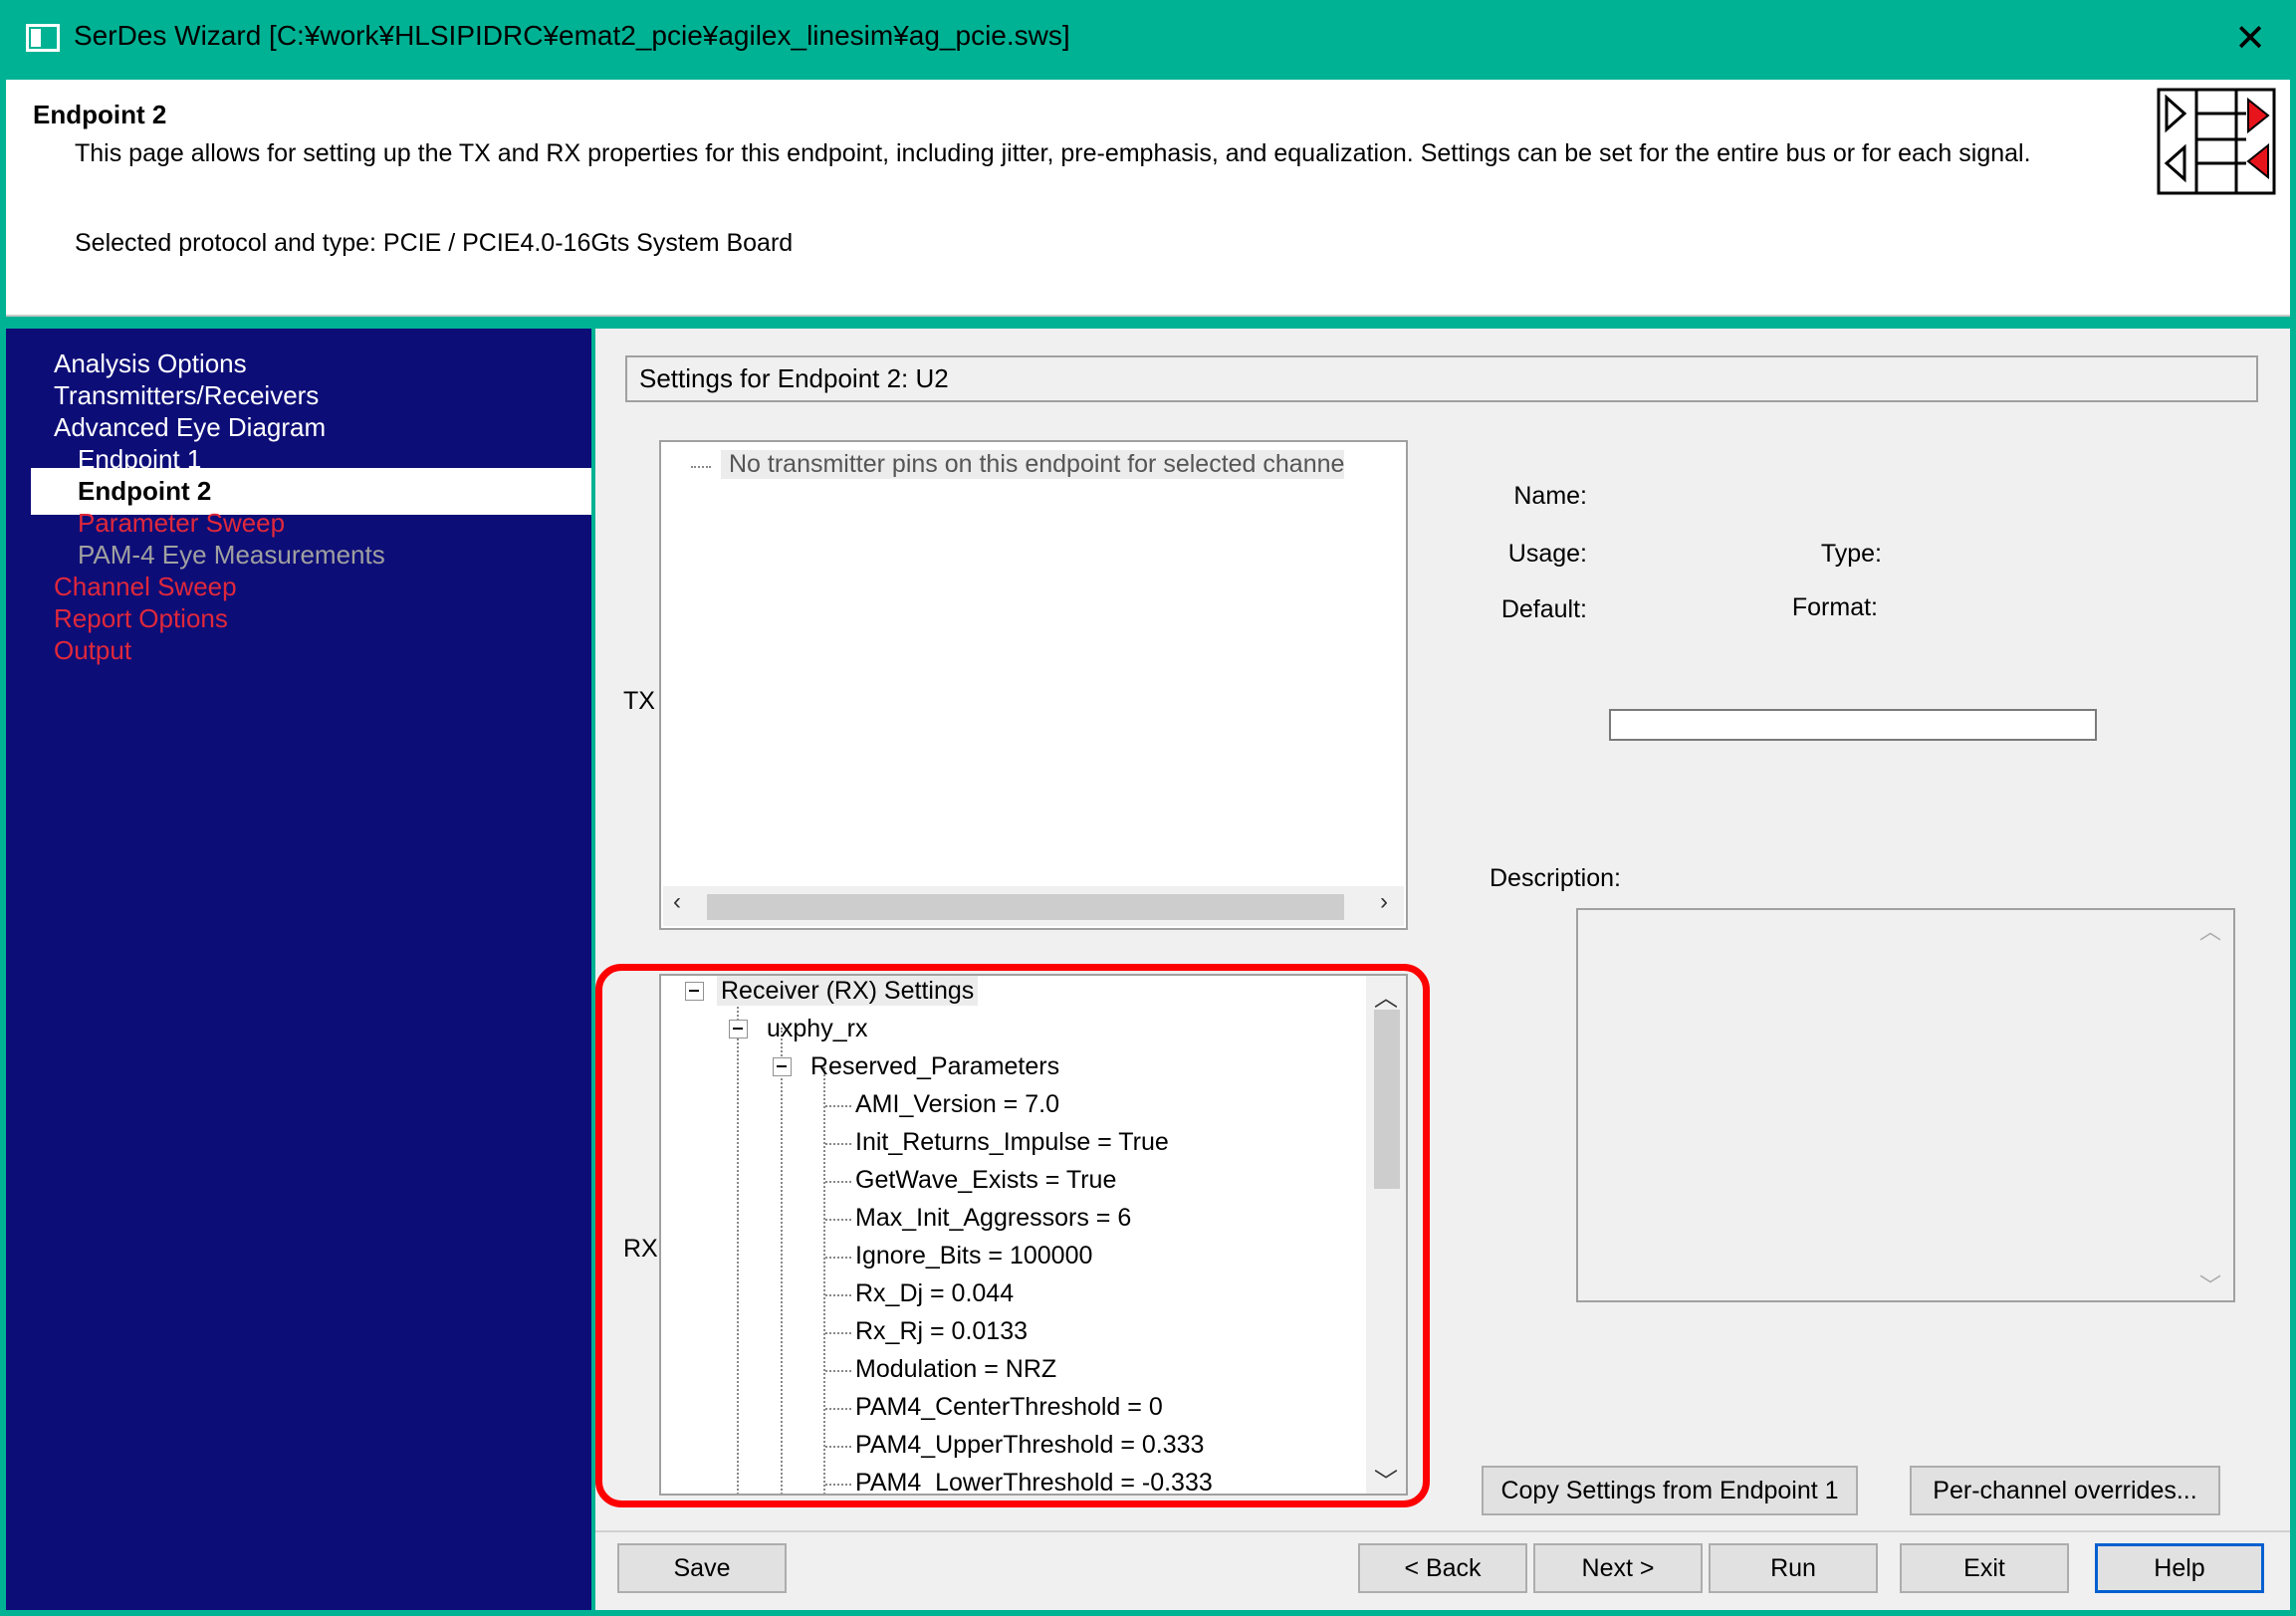 The image size is (2296, 1616). What do you see at coordinates (2250, 39) in the screenshot?
I see `close-icon: ✕` at bounding box center [2250, 39].